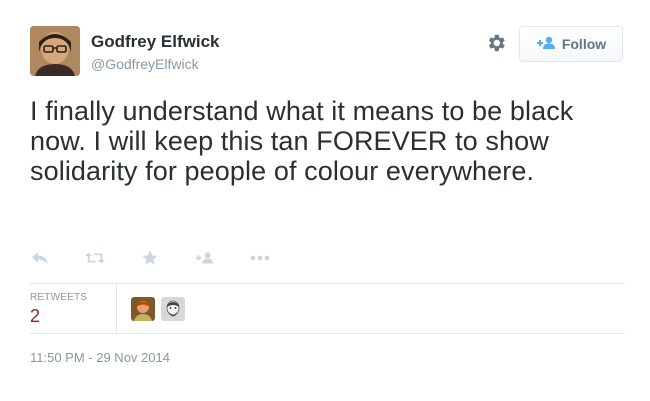 The image size is (650, 401). Describe the element at coordinates (496, 43) in the screenshot. I see `gear-icon` at that location.